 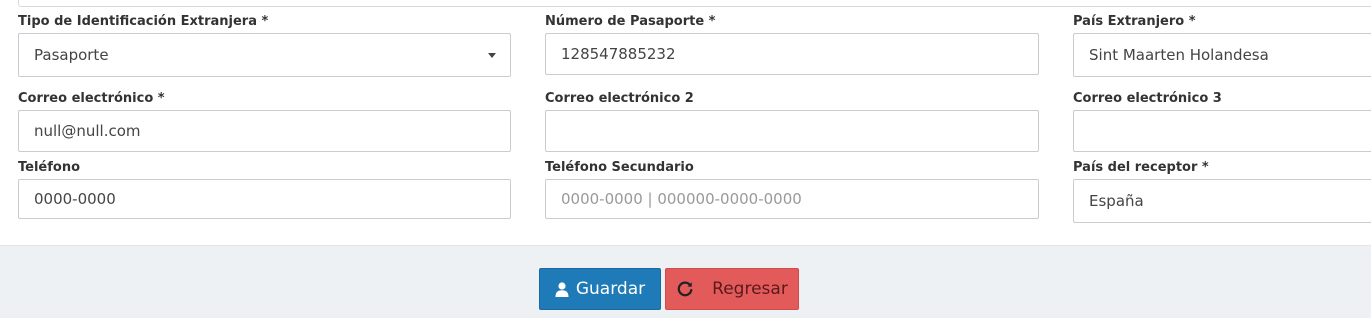 I want to click on country-value: Sint Maarten Holandesa, so click(x=1179, y=55).